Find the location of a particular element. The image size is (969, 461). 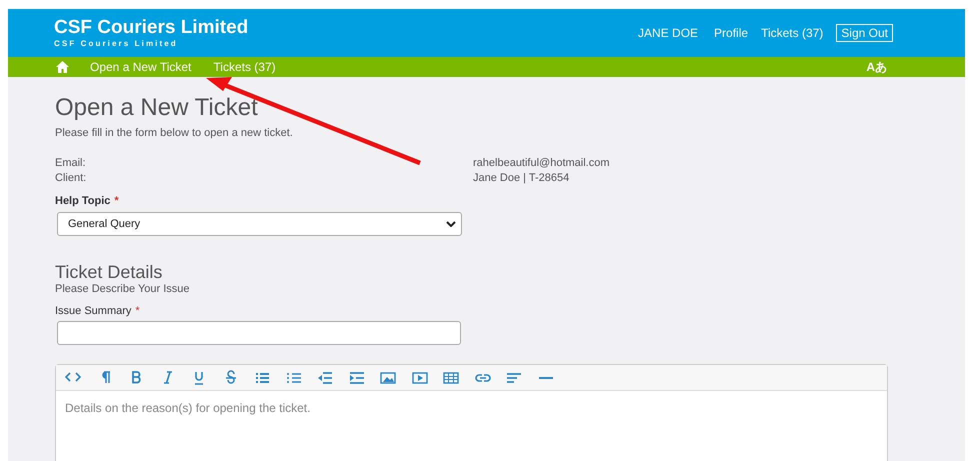

video-icon is located at coordinates (420, 378).